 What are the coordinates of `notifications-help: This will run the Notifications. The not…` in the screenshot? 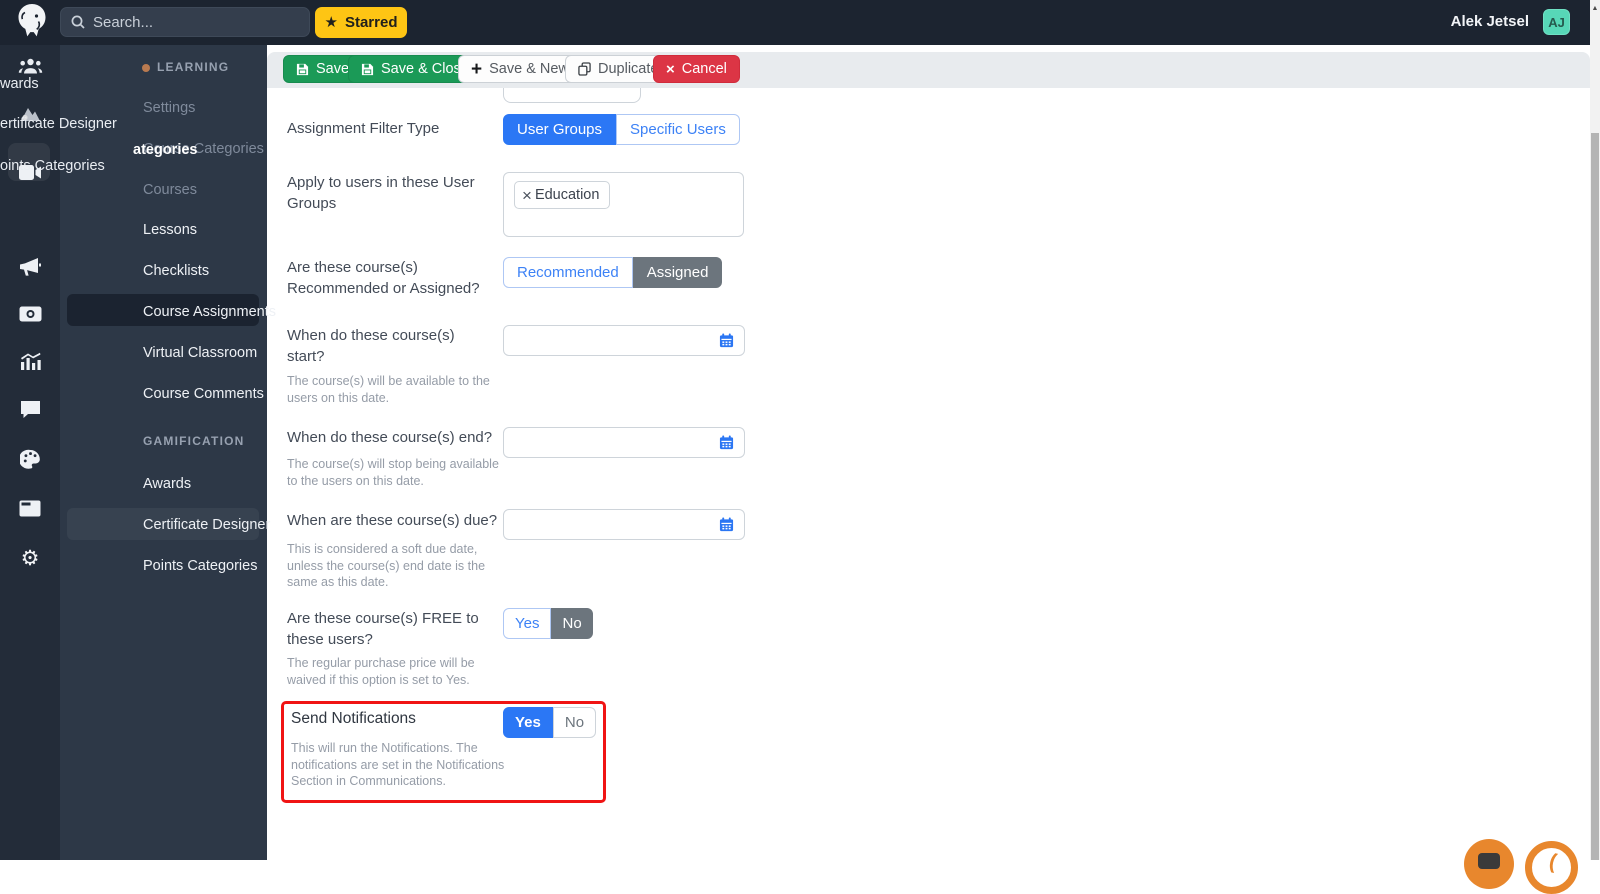 It's located at (398, 764).